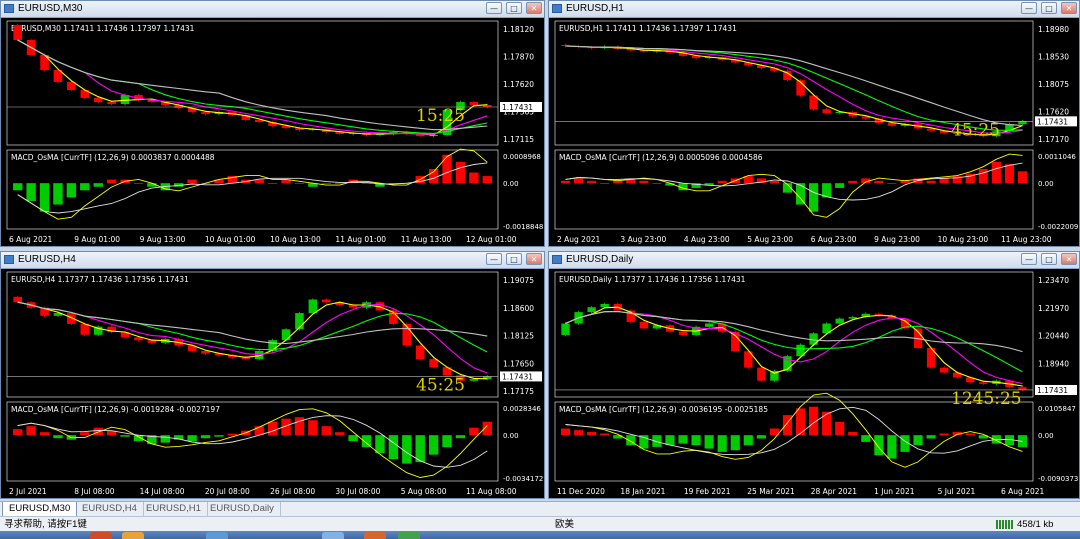 This screenshot has height=539, width=1080. Describe the element at coordinates (40, 509) in the screenshot. I see `tab-eurusd-m30: EURUSD,M30` at that location.